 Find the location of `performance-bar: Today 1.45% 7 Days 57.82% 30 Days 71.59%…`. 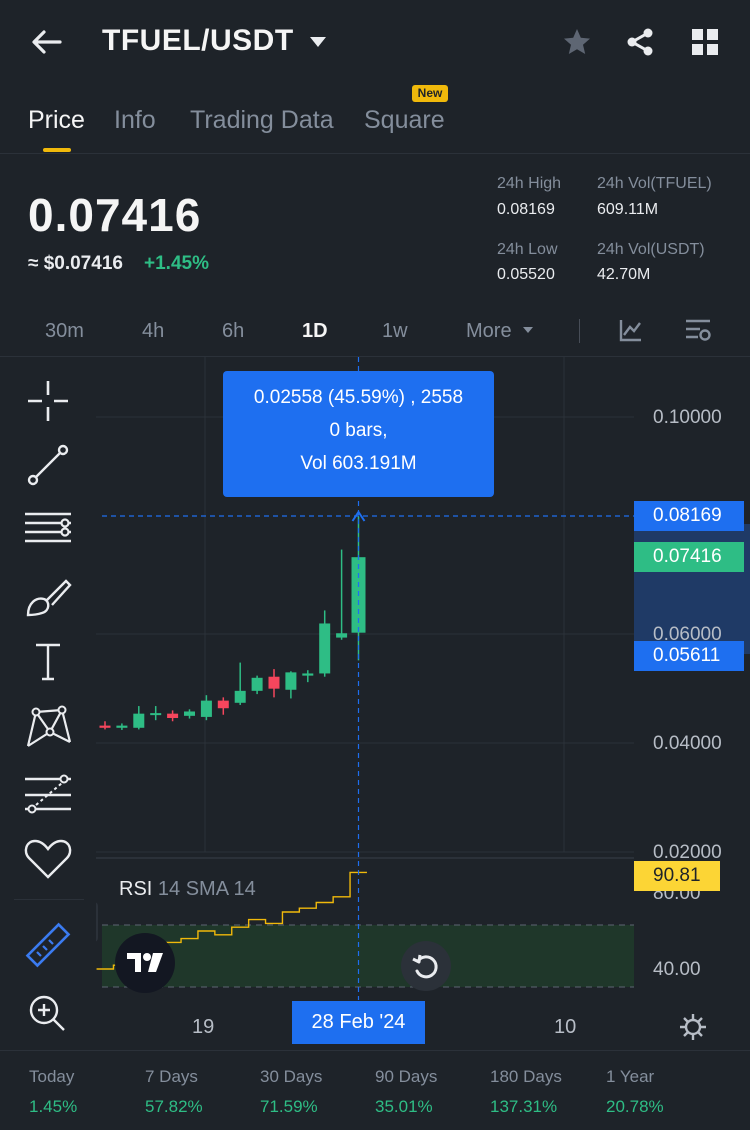

performance-bar: Today 1.45% 7 Days 57.82% 30 Days 71.59%… is located at coordinates (375, 1090).